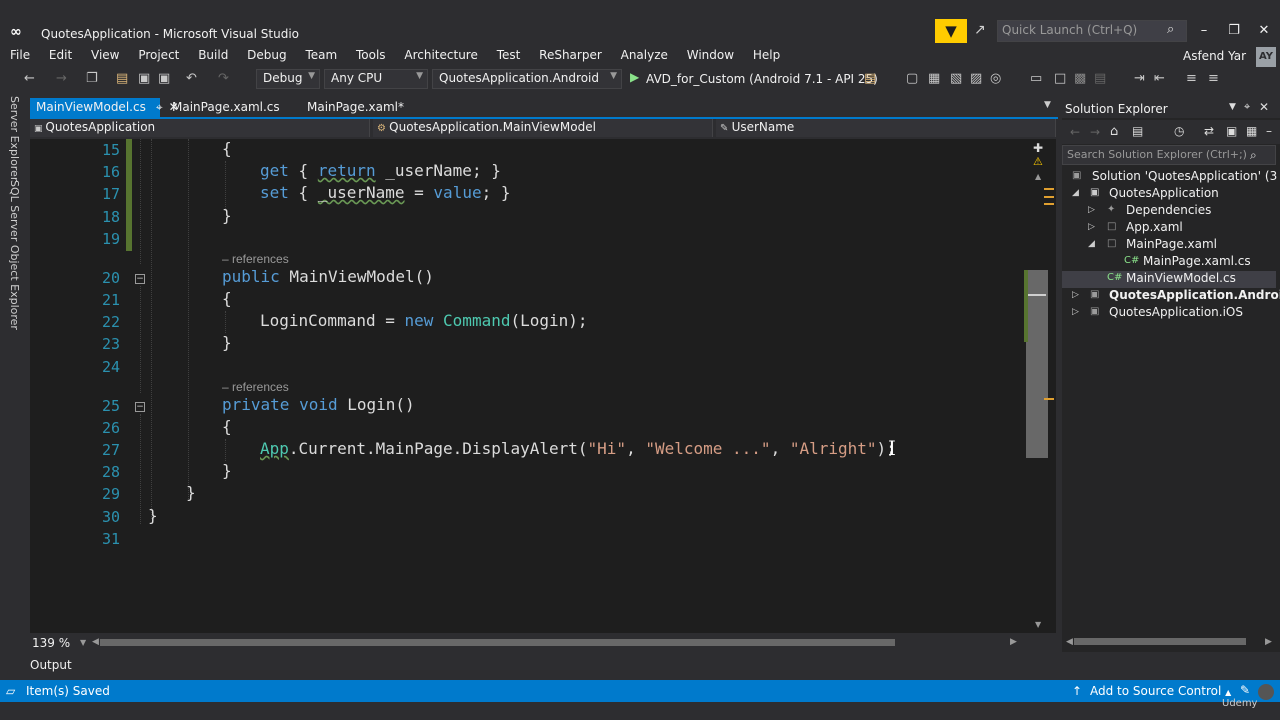 The image size is (1280, 720). I want to click on home-icon: ⌂, so click(1114, 131).